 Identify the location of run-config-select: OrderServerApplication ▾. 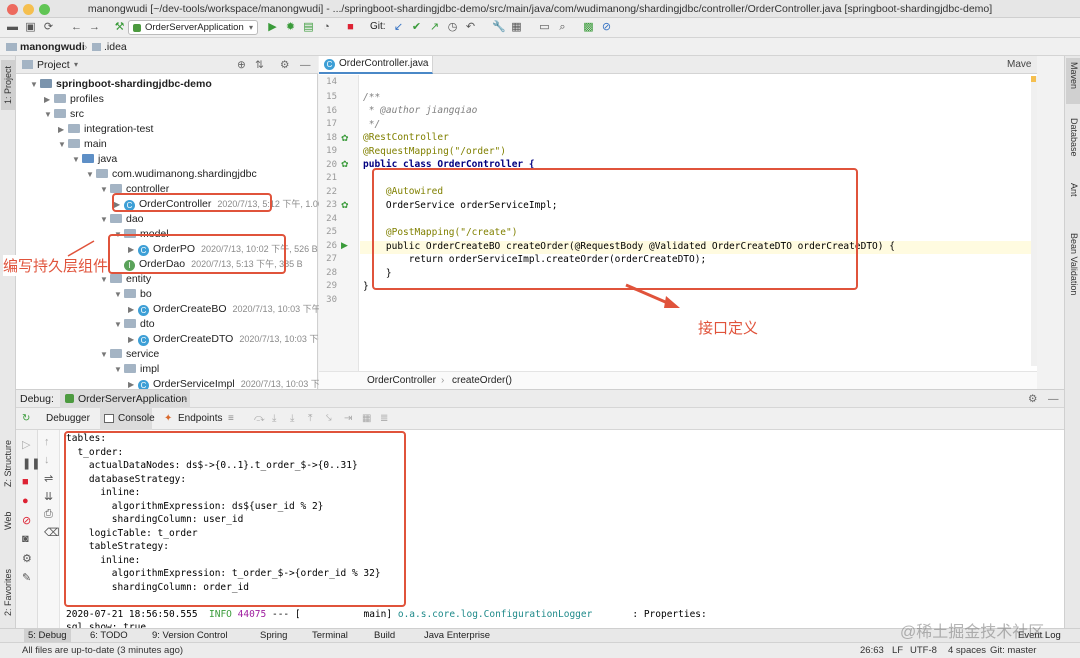
(193, 27).